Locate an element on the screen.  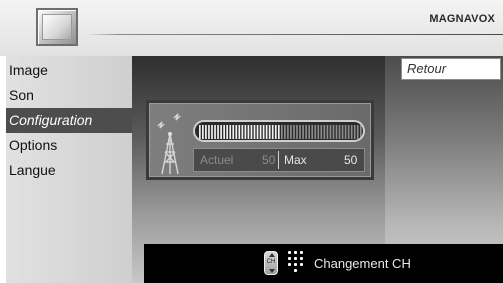
menu-item-langue: Langue is located at coordinates (69, 170).